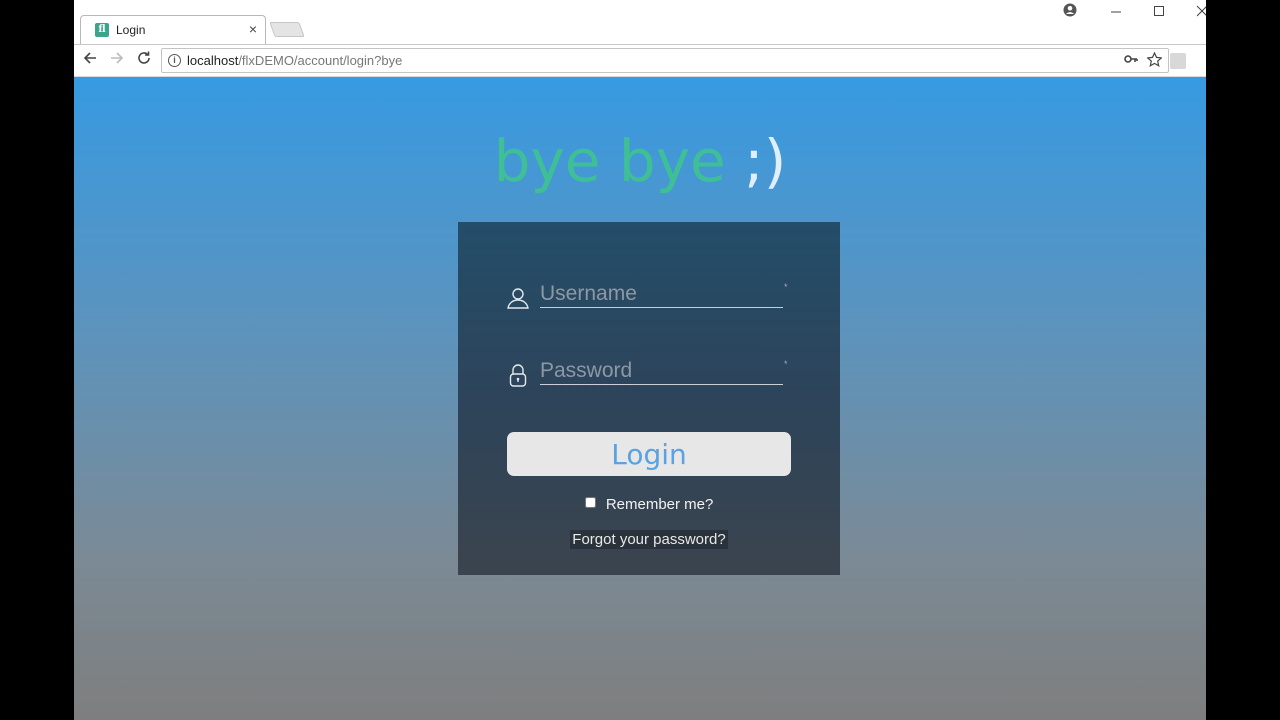  What do you see at coordinates (661, 294) in the screenshot?
I see `username-input` at bounding box center [661, 294].